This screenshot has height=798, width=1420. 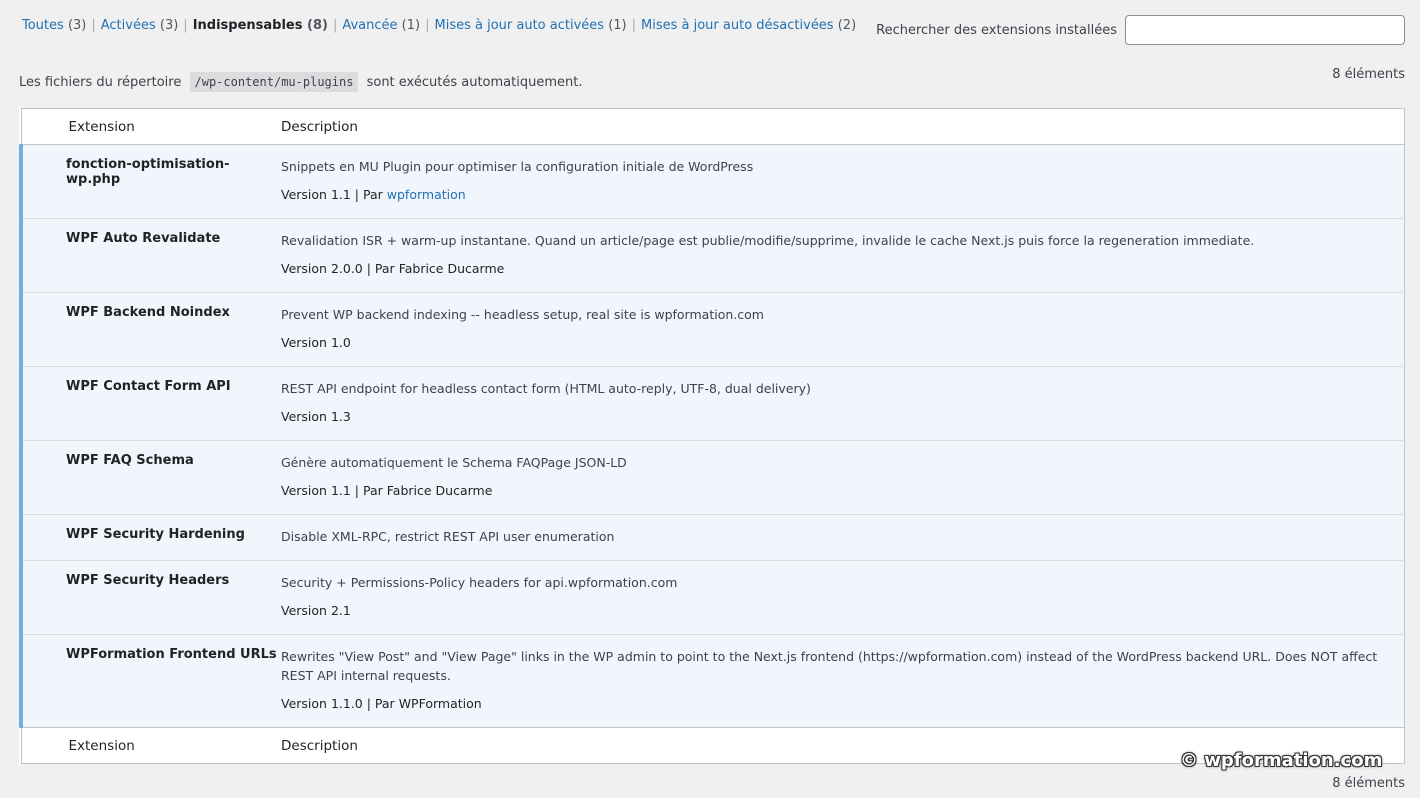 What do you see at coordinates (128, 25) in the screenshot?
I see `filter-label: Activées` at bounding box center [128, 25].